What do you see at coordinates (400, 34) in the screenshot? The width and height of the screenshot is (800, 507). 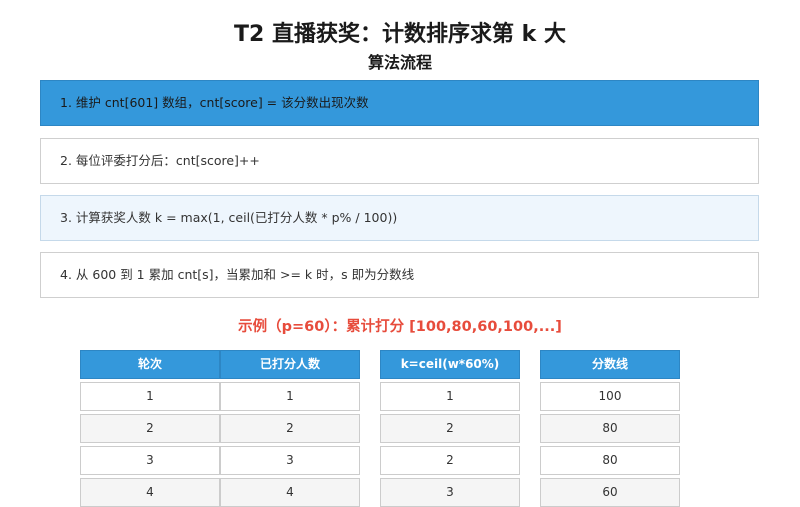 I see `page-title: T2 直播获奖：计数排序求第 k 大` at bounding box center [400, 34].